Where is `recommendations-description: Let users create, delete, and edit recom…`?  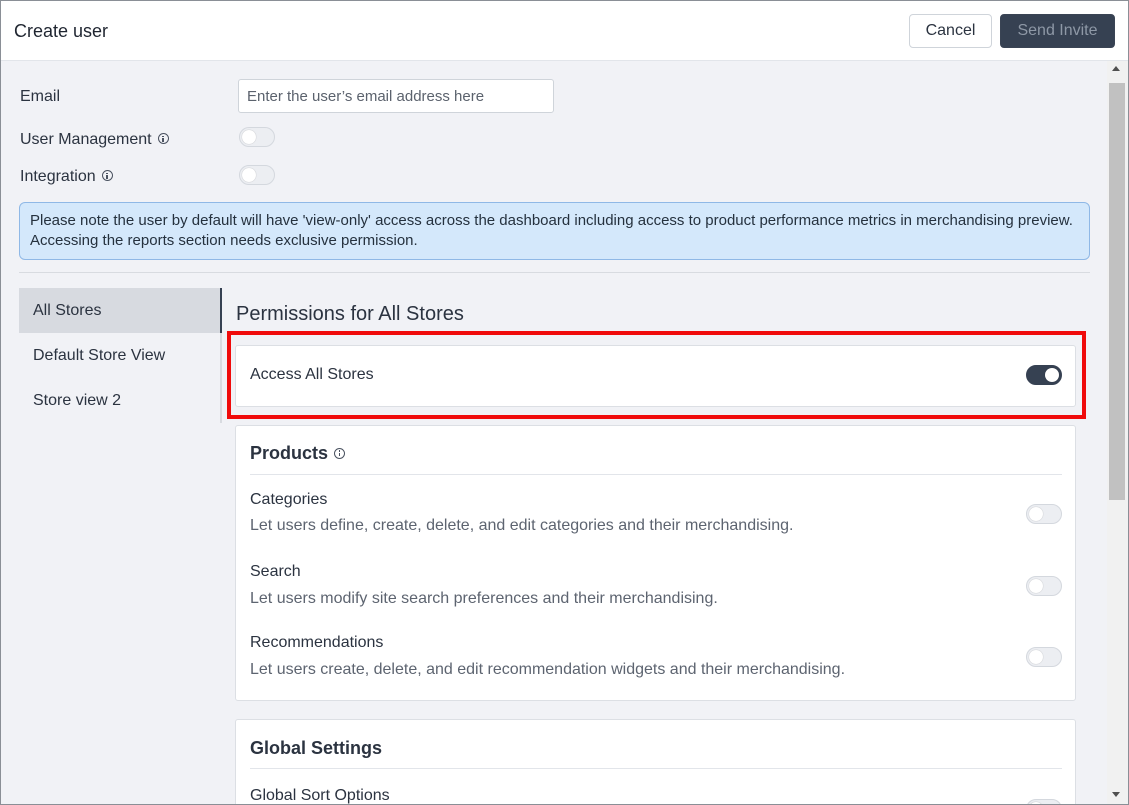
recommendations-description: Let users create, delete, and edit recom… is located at coordinates (548, 669).